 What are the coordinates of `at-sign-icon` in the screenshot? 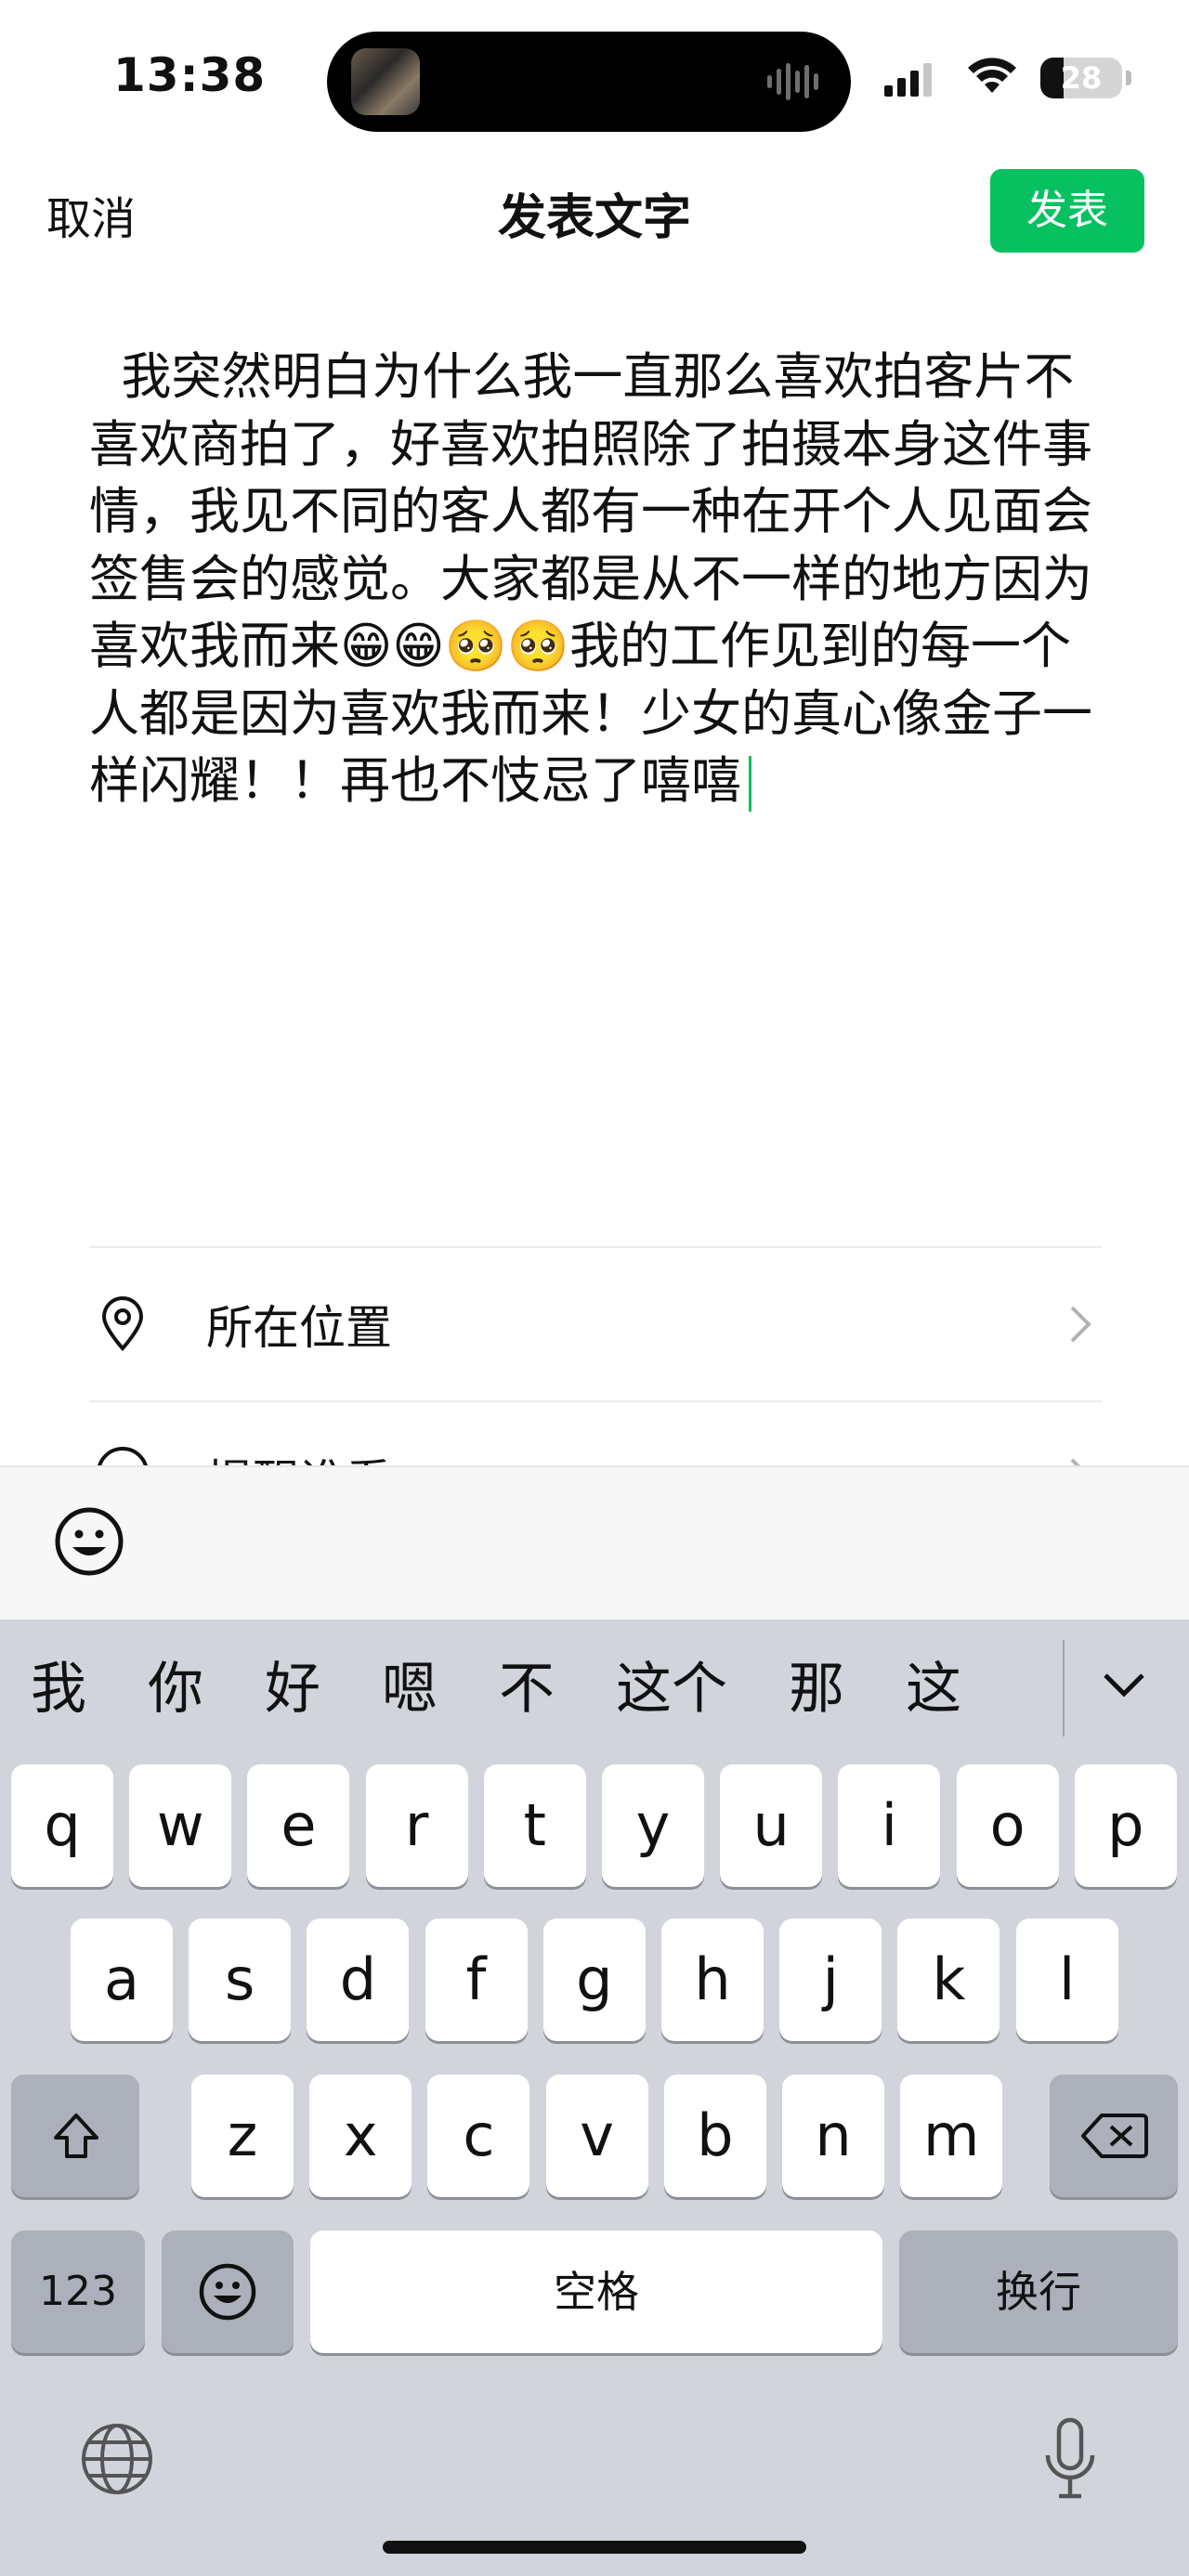 It's located at (123, 1456).